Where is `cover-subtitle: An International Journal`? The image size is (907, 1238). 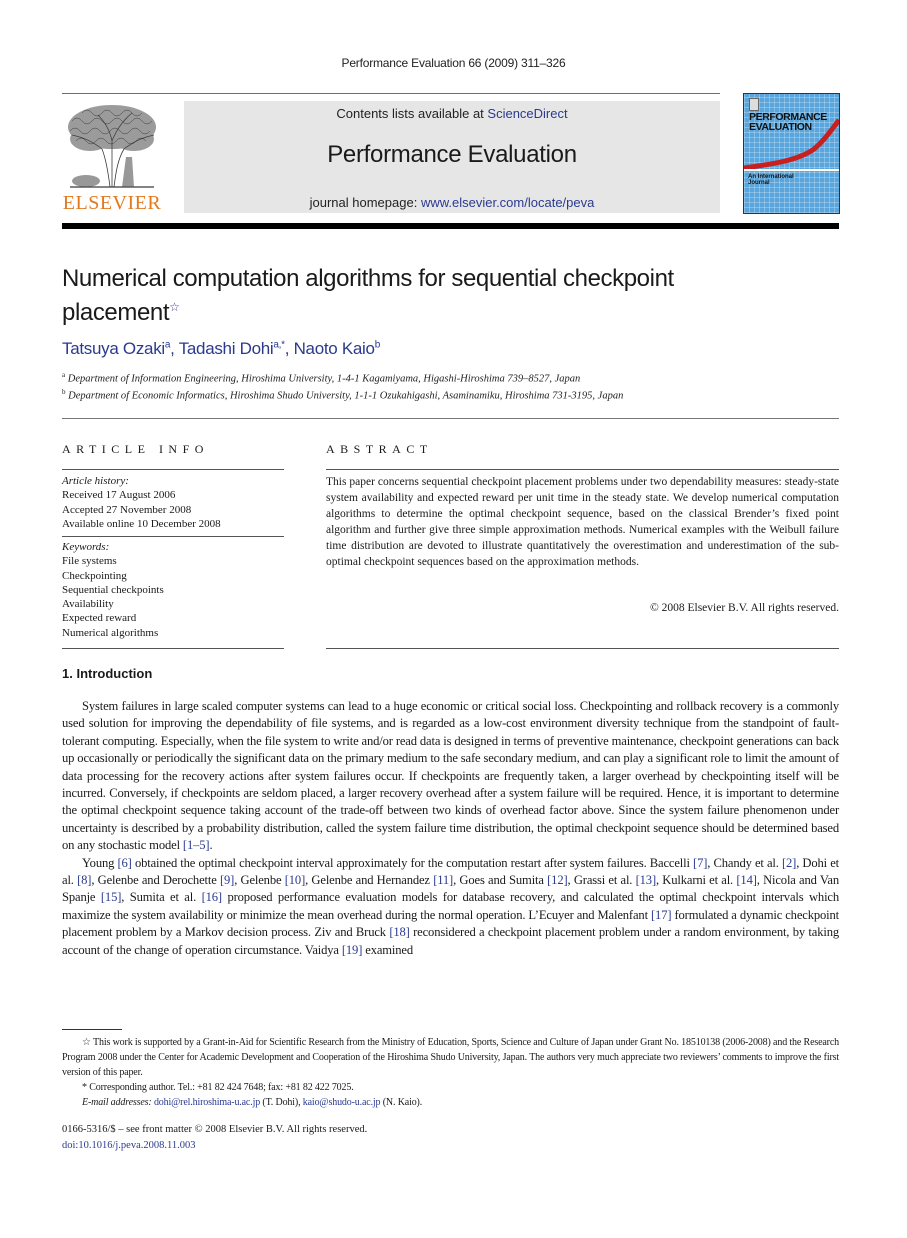 cover-subtitle: An International Journal is located at coordinates (771, 180).